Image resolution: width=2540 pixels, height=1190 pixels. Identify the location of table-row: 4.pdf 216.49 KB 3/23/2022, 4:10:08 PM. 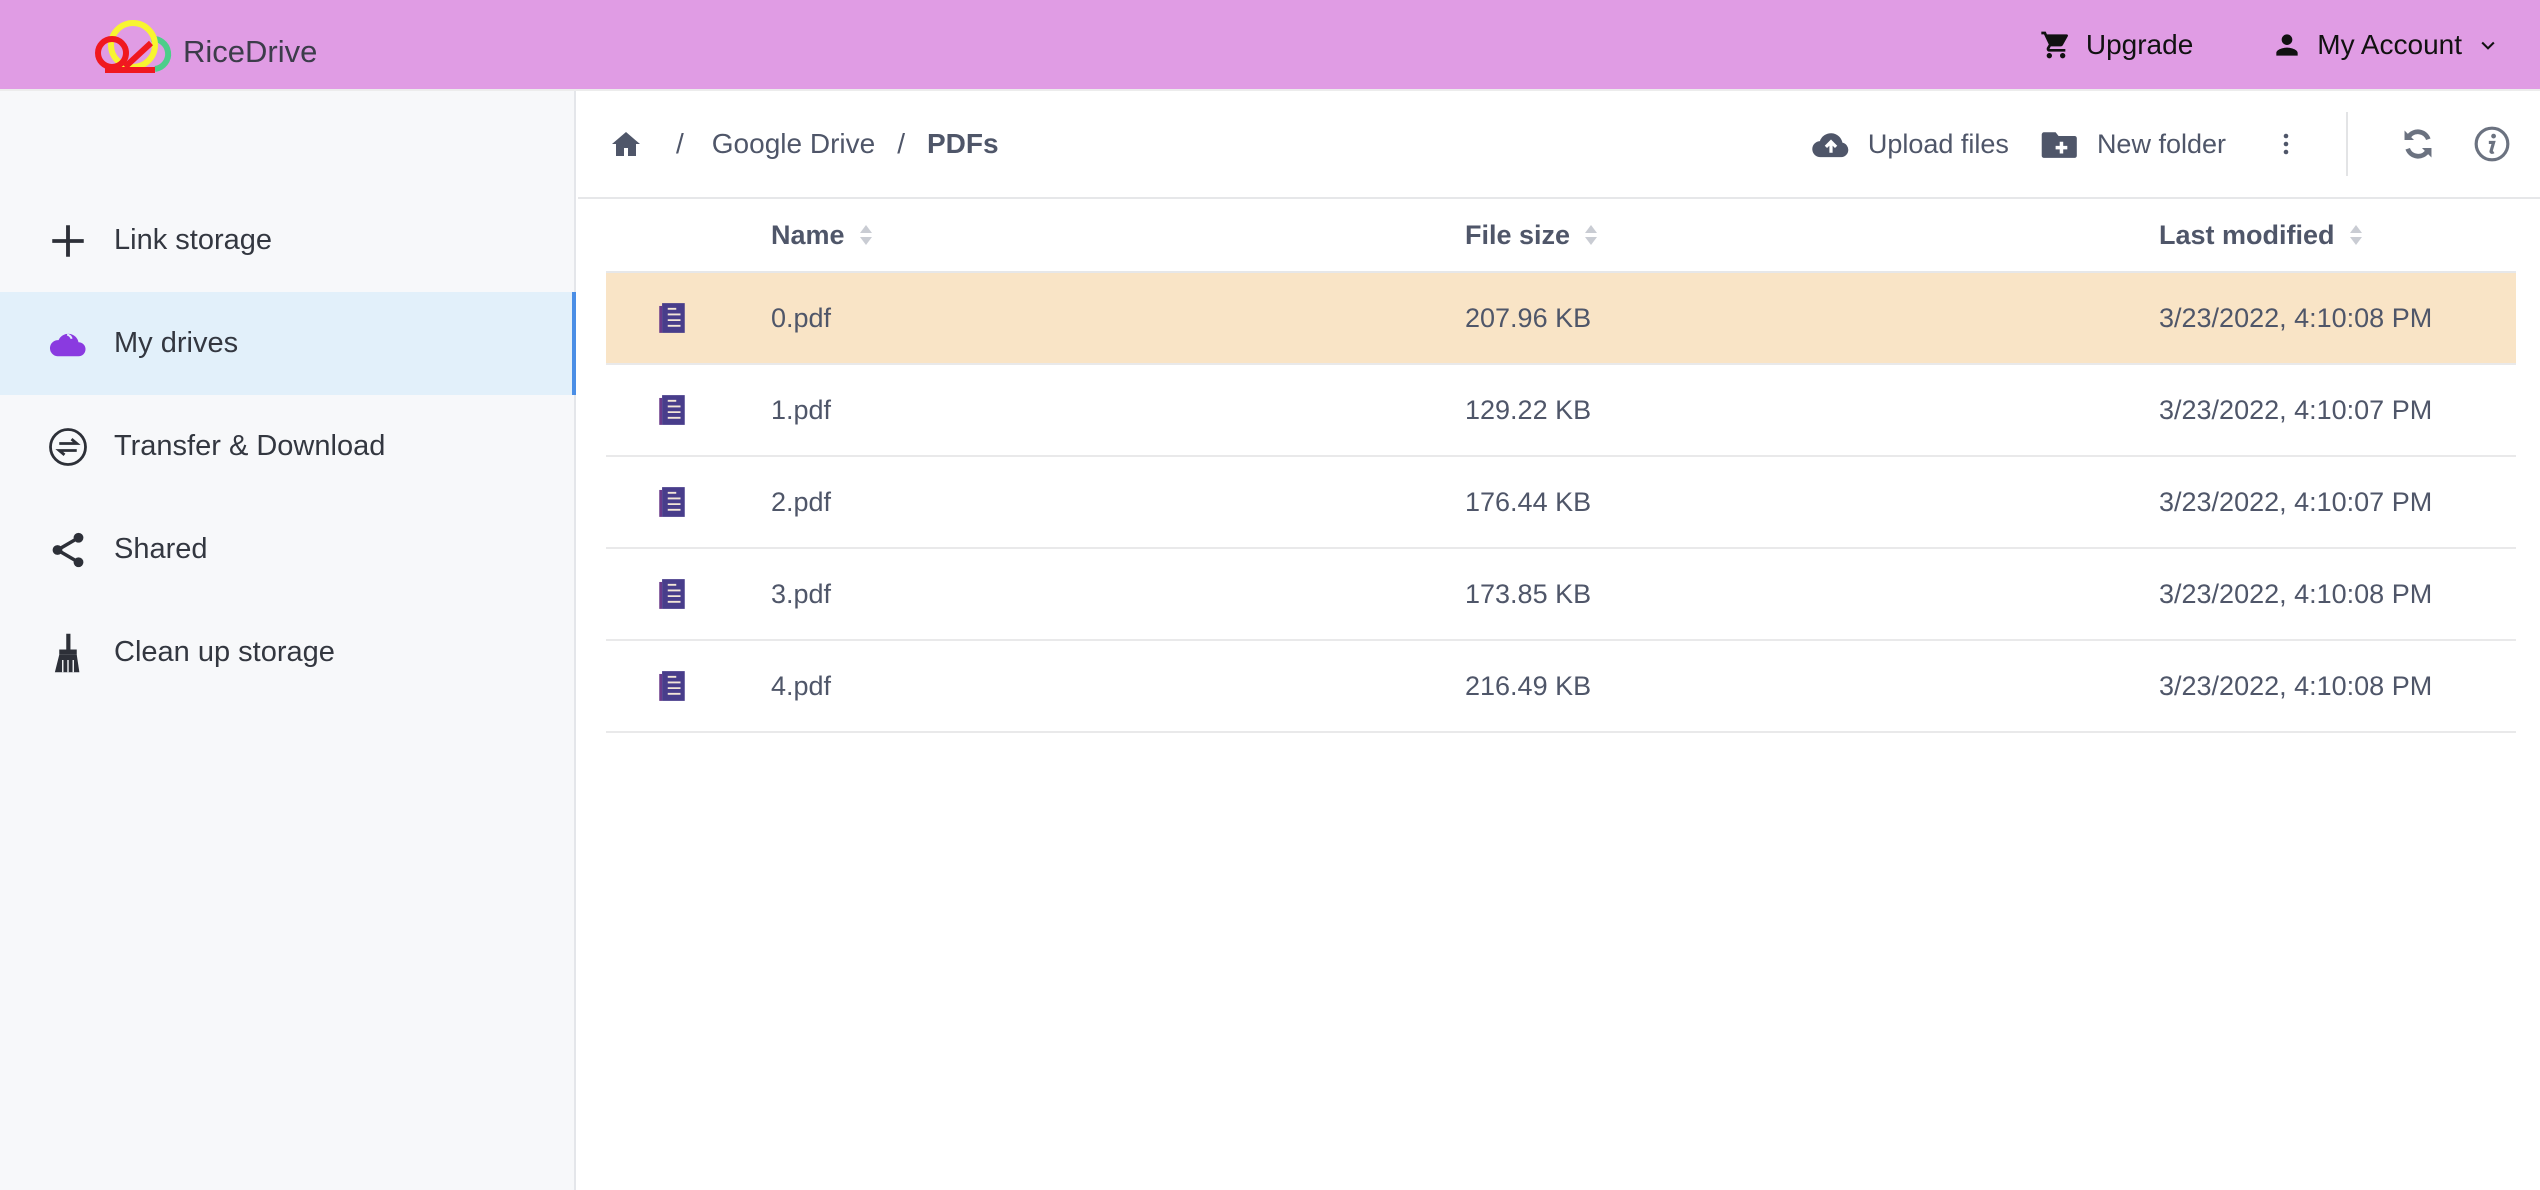
(1561, 687).